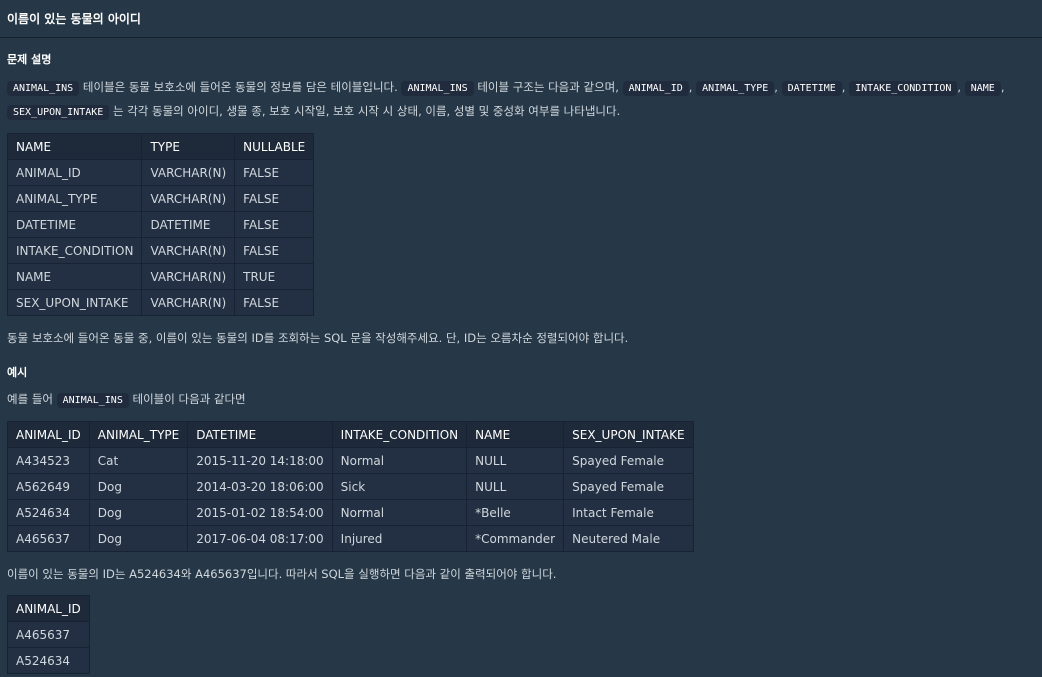  I want to click on table-cell: ANIMAL_TYPE, so click(74, 198).